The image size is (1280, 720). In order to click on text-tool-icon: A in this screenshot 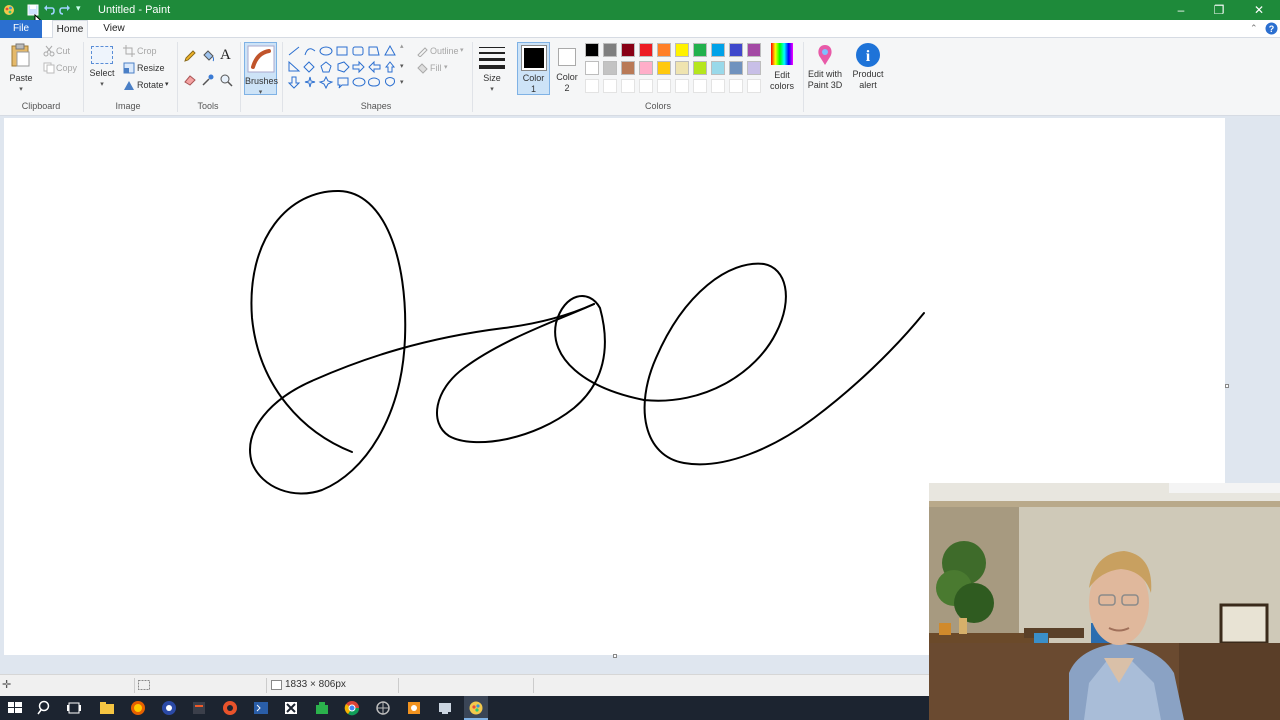, I will do `click(225, 55)`.